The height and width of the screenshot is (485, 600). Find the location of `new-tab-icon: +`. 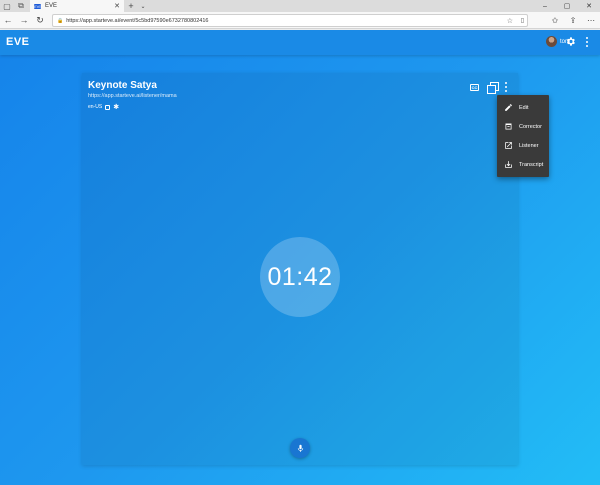

new-tab-icon: + is located at coordinates (131, 6).